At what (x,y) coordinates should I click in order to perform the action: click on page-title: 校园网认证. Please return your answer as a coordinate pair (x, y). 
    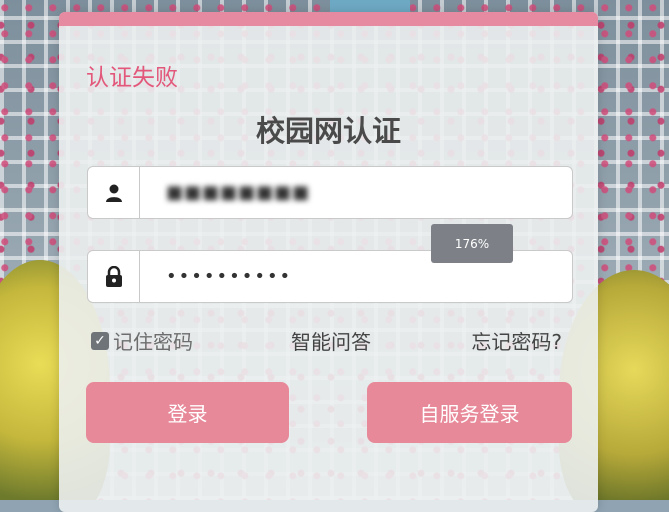
    Looking at the image, I should click on (328, 131).